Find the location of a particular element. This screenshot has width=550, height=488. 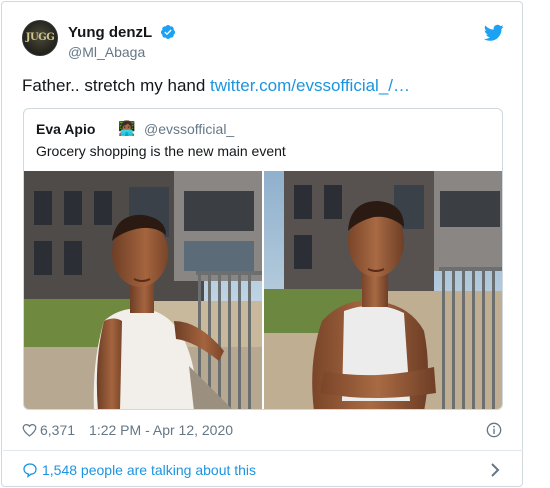

quoted-text: Grocery shopping is the new main event is located at coordinates (161, 151).